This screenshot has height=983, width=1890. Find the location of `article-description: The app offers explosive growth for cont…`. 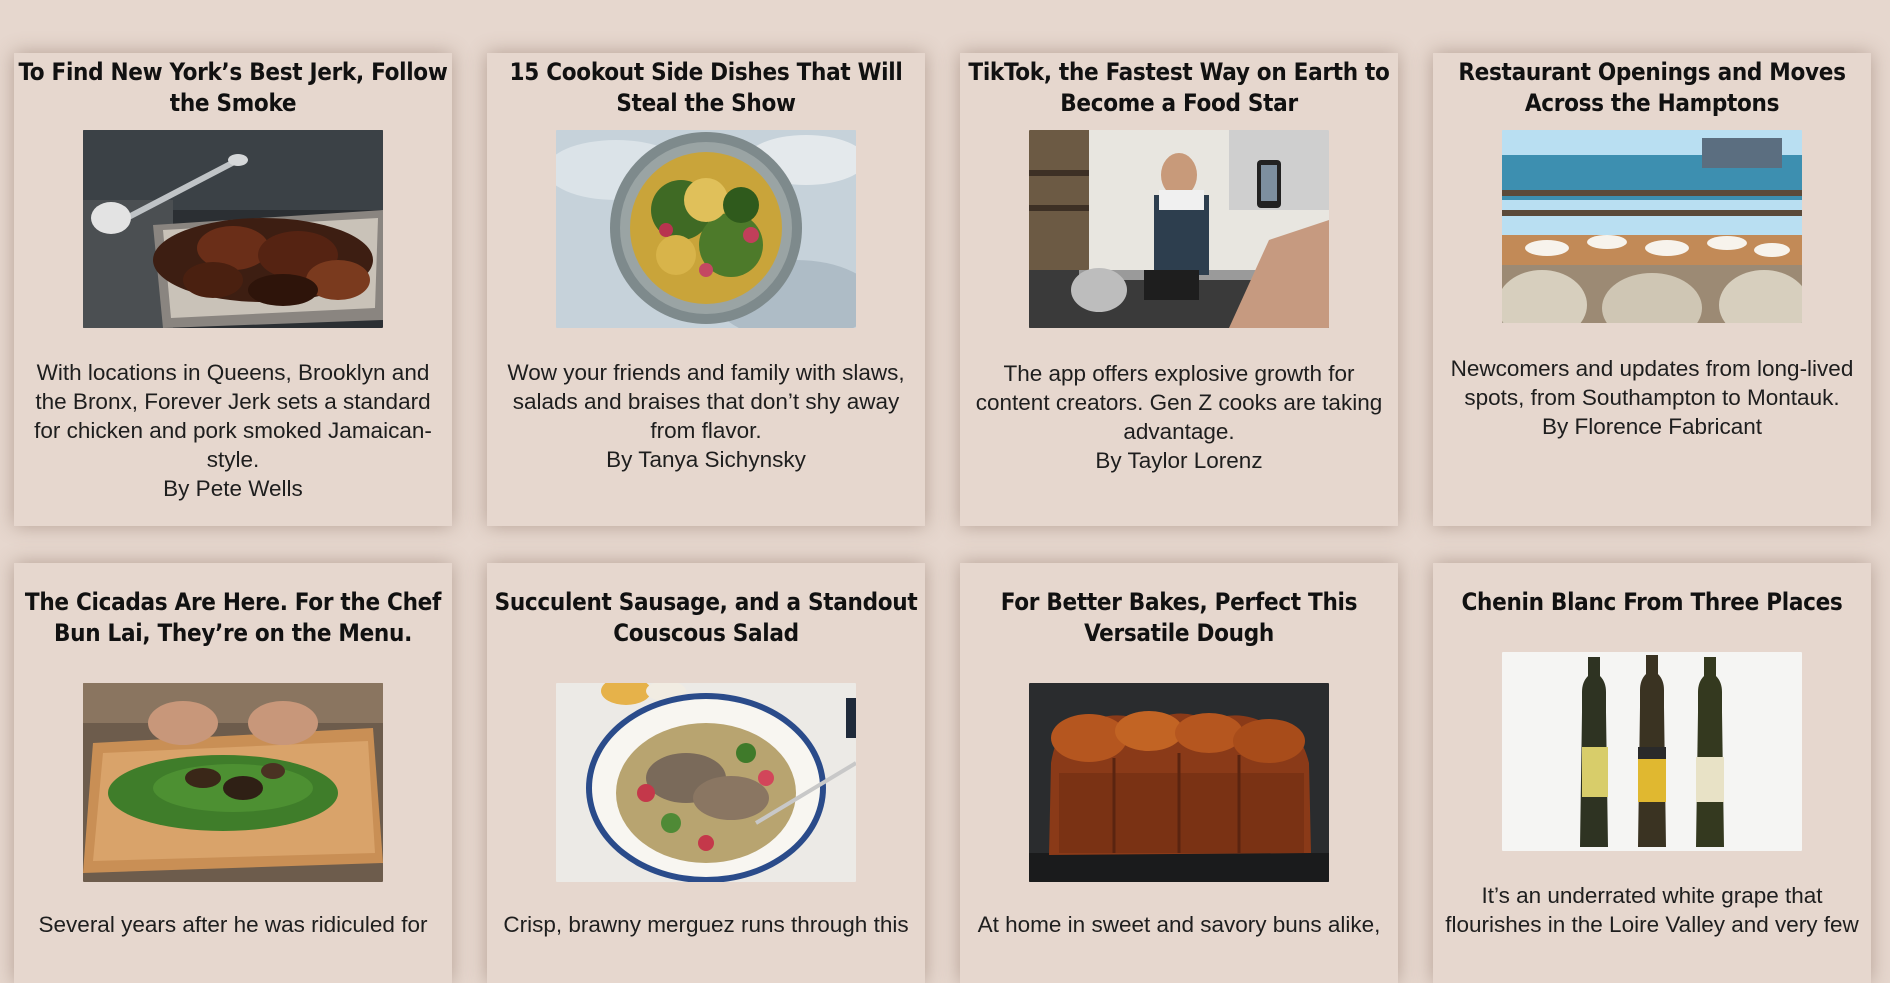

article-description: The app offers explosive growth for cont… is located at coordinates (1179, 417).